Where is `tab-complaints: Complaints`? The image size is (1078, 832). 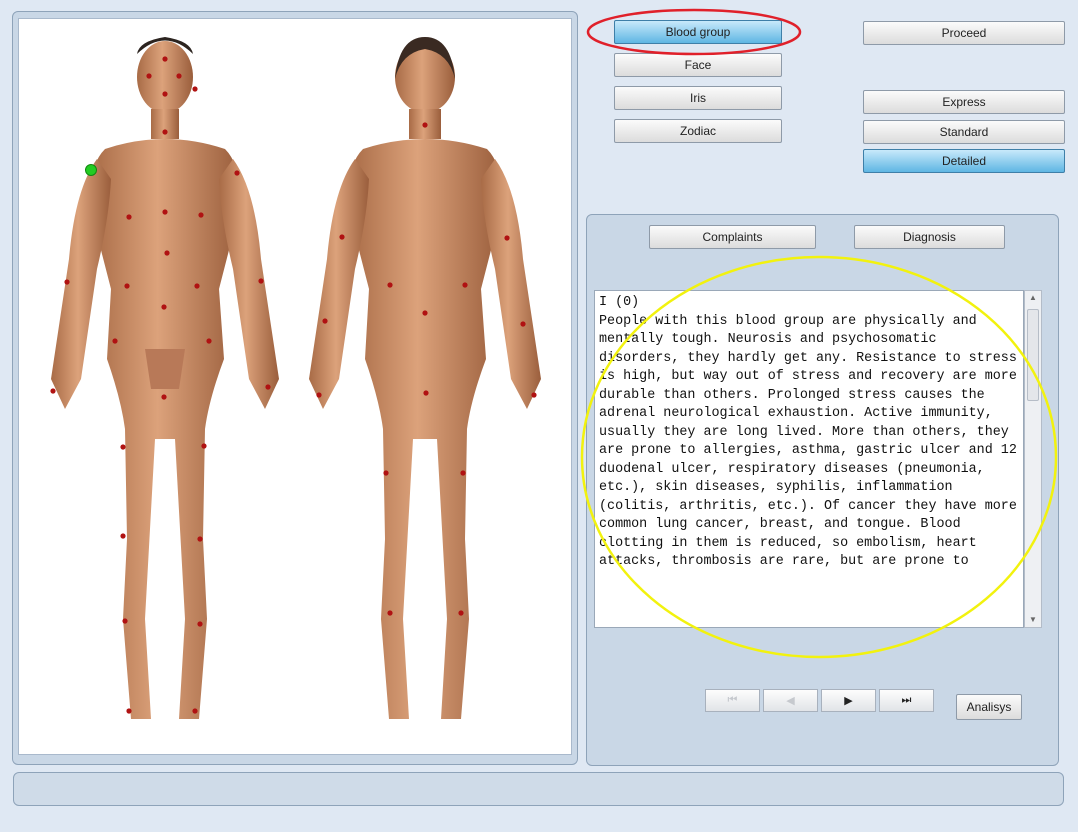
tab-complaints: Complaints is located at coordinates (732, 237).